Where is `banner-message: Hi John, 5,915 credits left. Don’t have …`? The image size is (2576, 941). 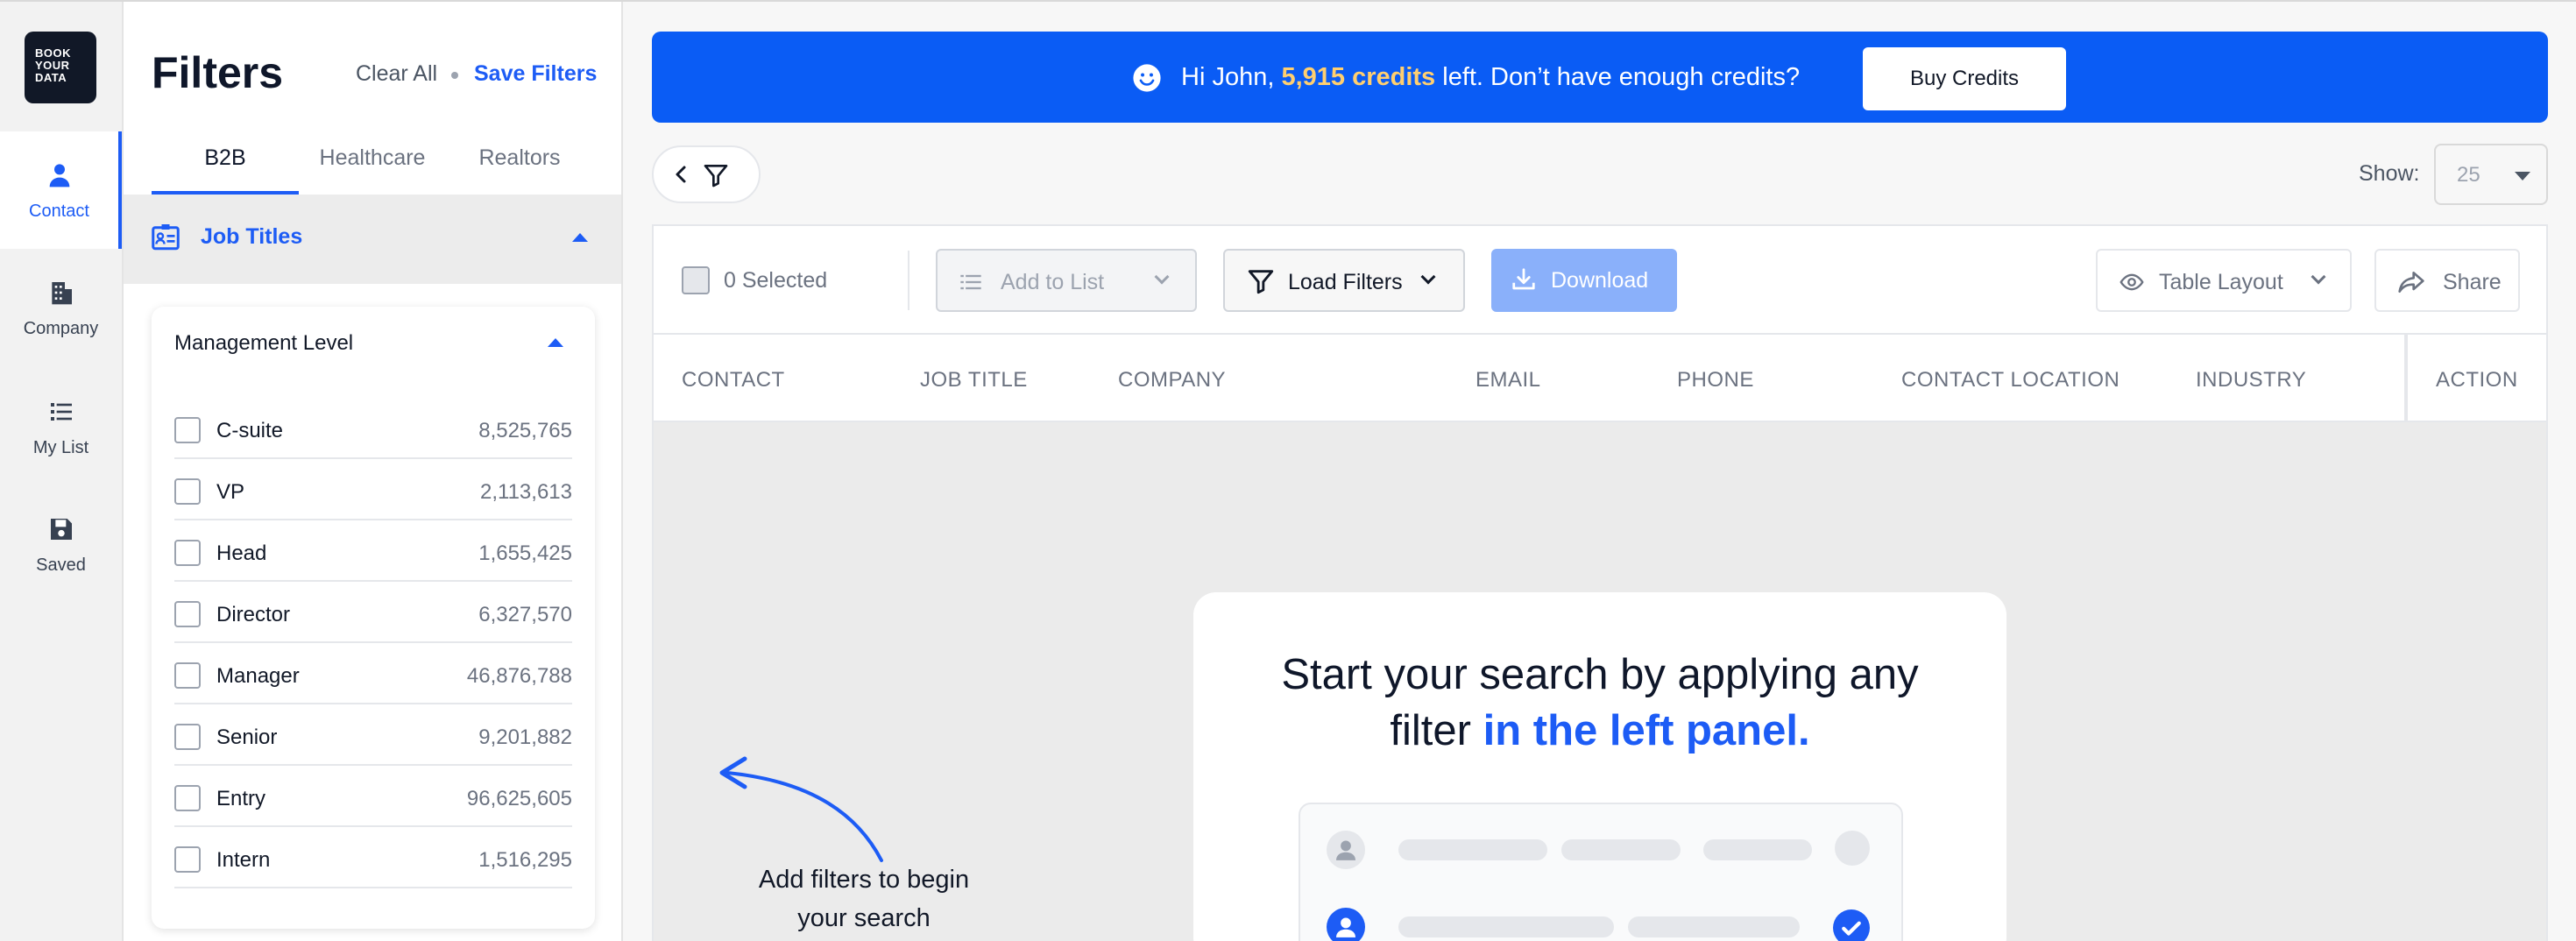
banner-message: Hi John, 5,915 credits left. Don’t have … is located at coordinates (1490, 78).